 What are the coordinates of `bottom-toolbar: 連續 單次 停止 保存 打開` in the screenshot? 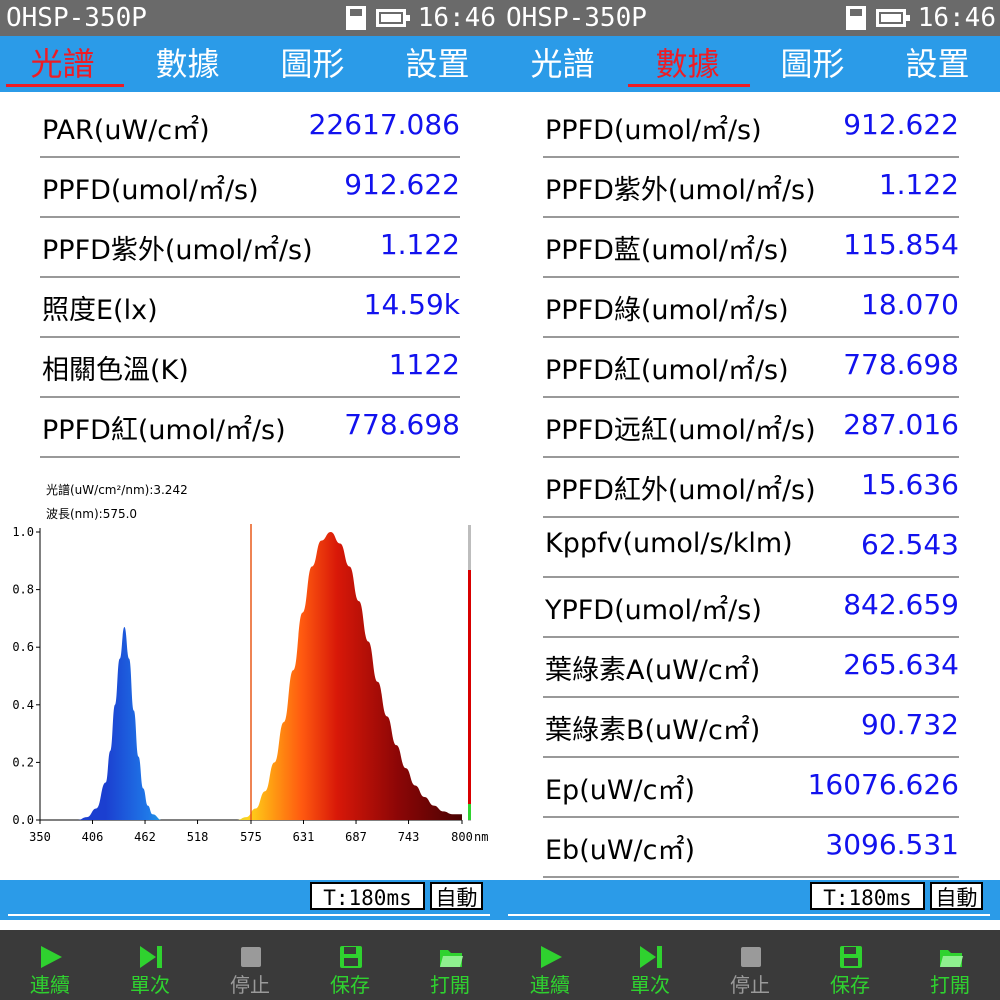 It's located at (250, 965).